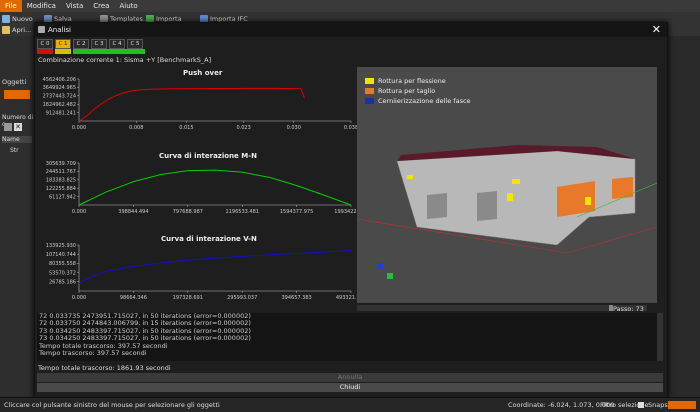 This screenshot has height=412, width=700. I want to click on snaps-toggles, so click(682, 405).